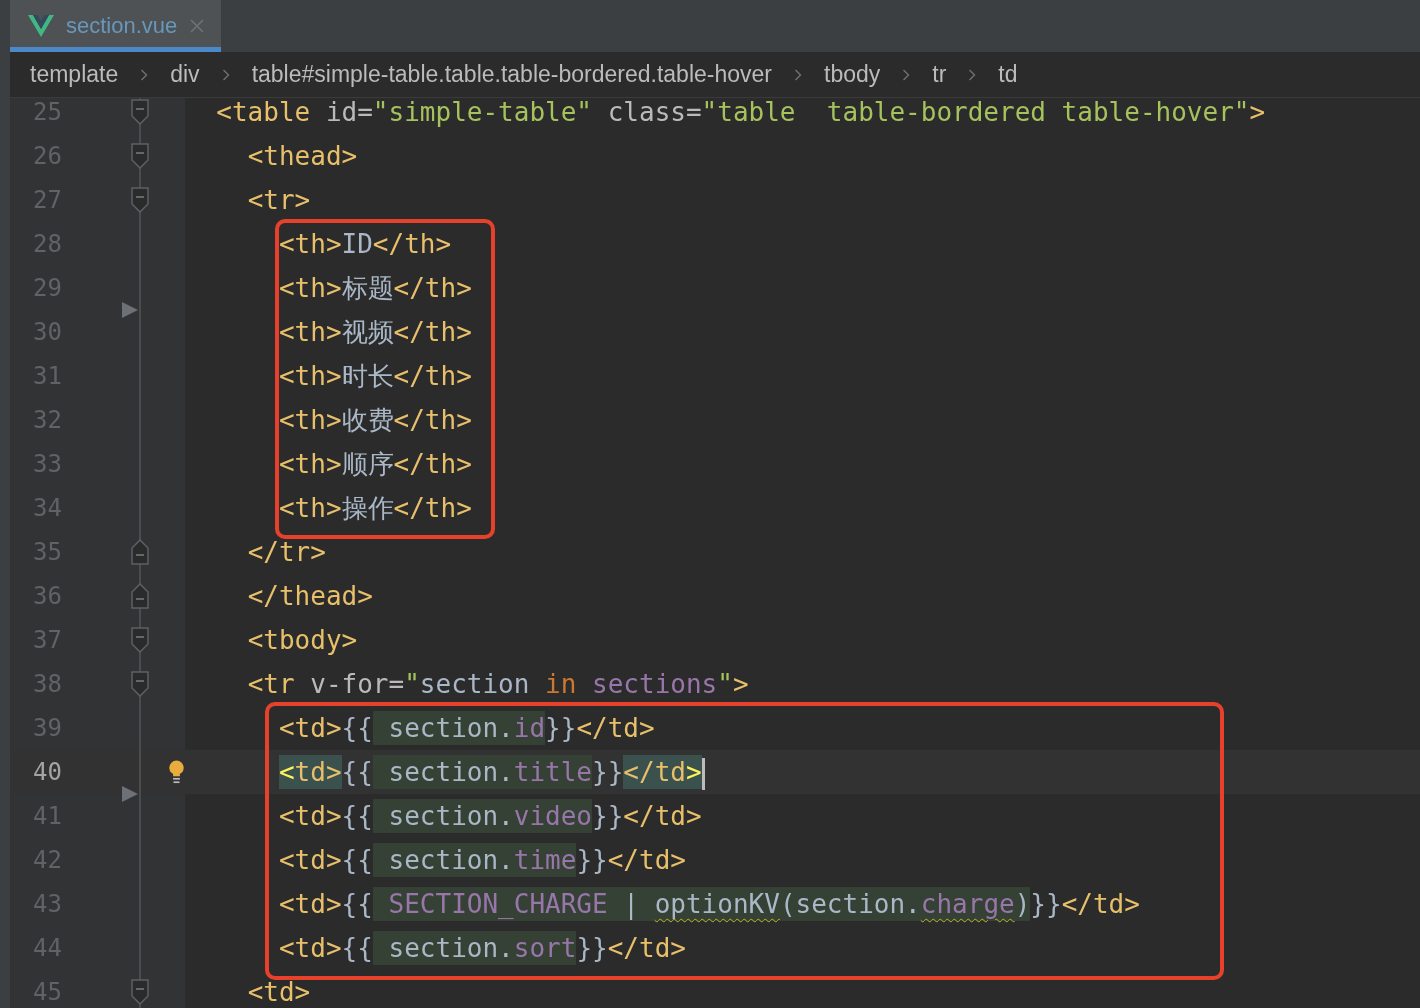 Image resolution: width=1420 pixels, height=1008 pixels. I want to click on code-line: <thead>, so click(302, 156).